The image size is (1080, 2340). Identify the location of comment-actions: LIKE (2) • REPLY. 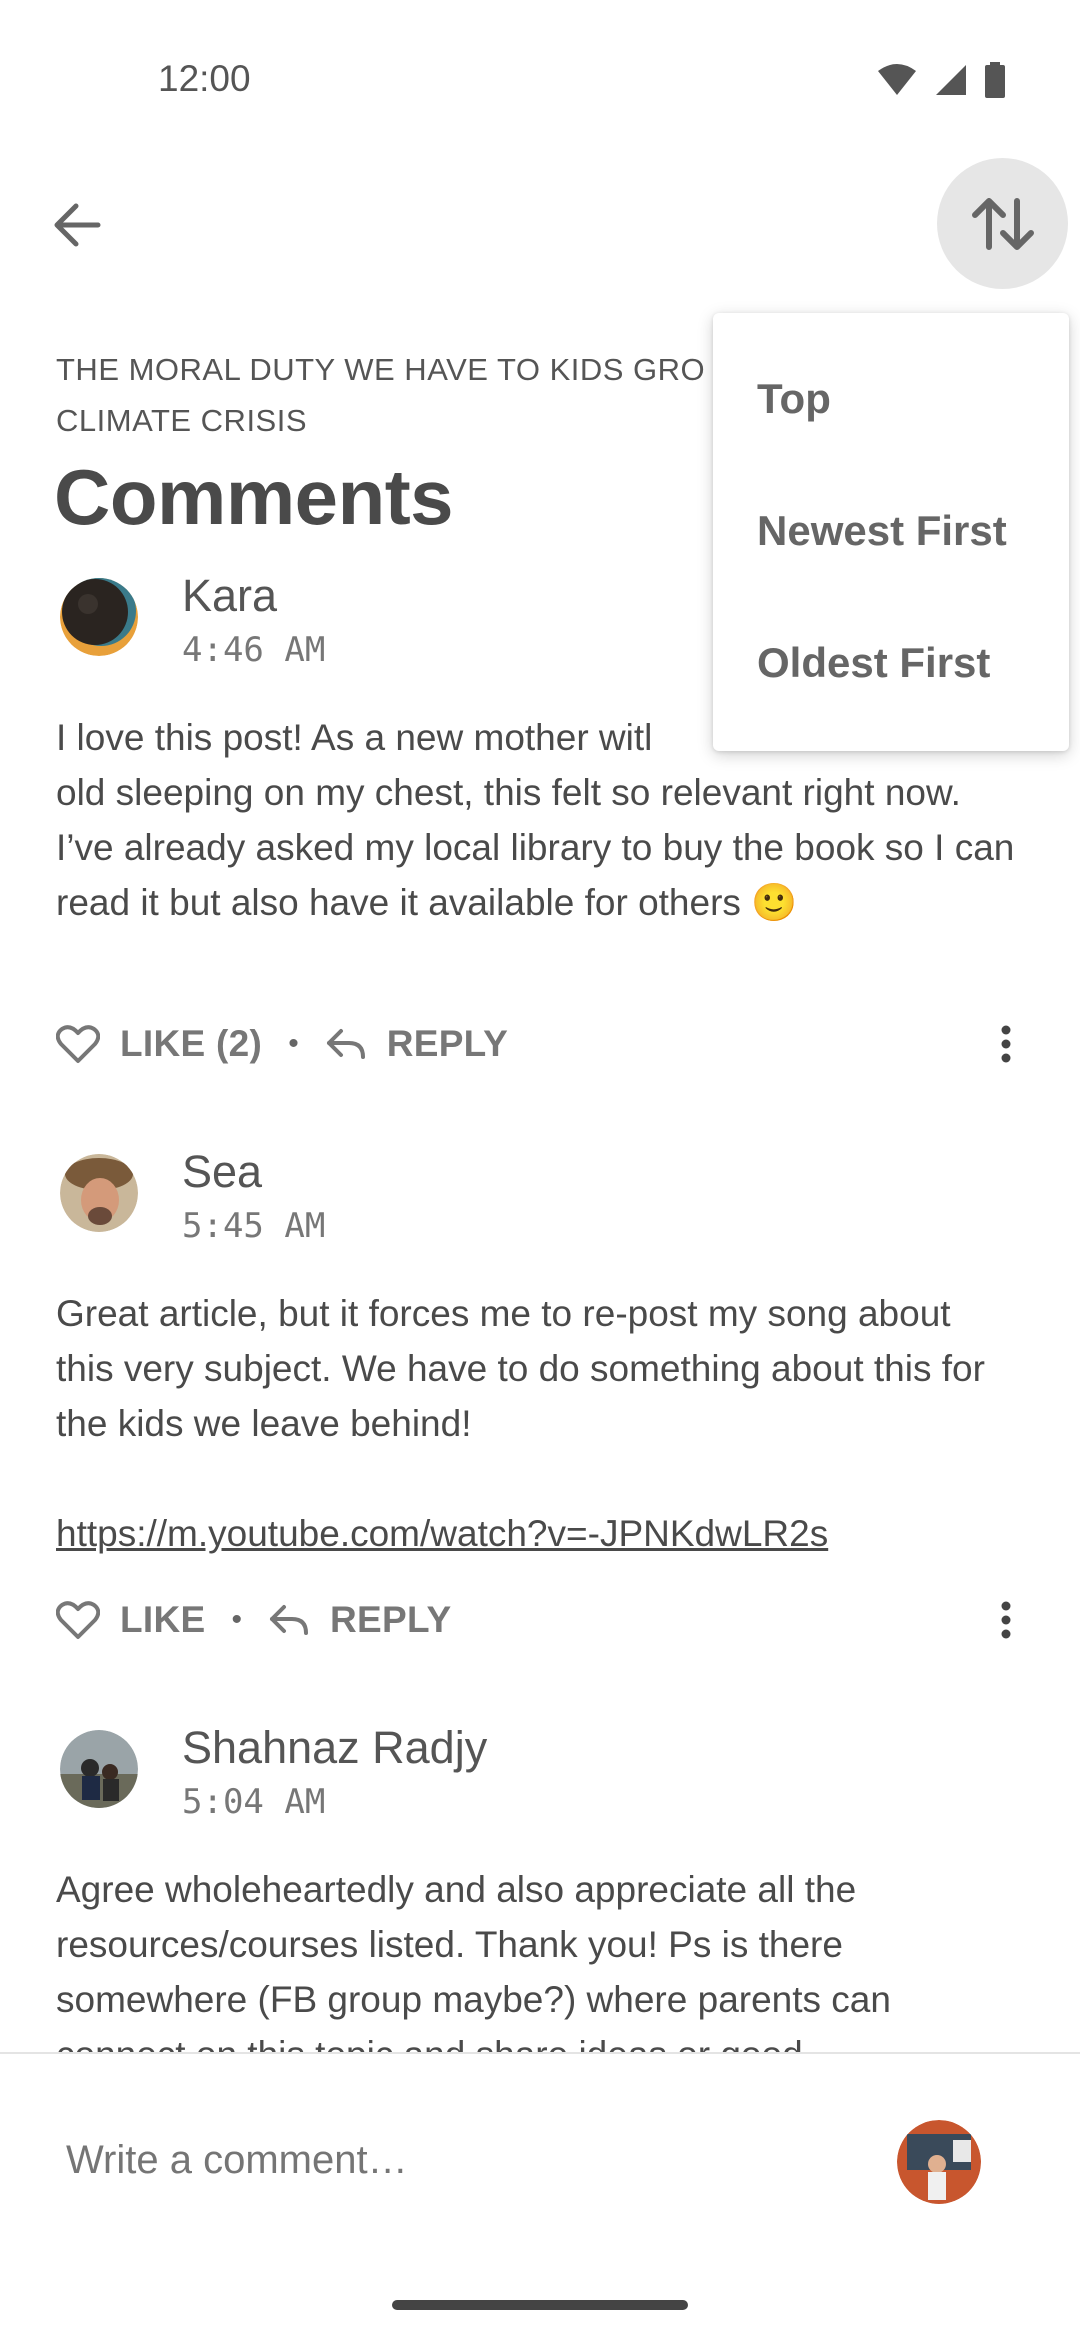
(541, 1044).